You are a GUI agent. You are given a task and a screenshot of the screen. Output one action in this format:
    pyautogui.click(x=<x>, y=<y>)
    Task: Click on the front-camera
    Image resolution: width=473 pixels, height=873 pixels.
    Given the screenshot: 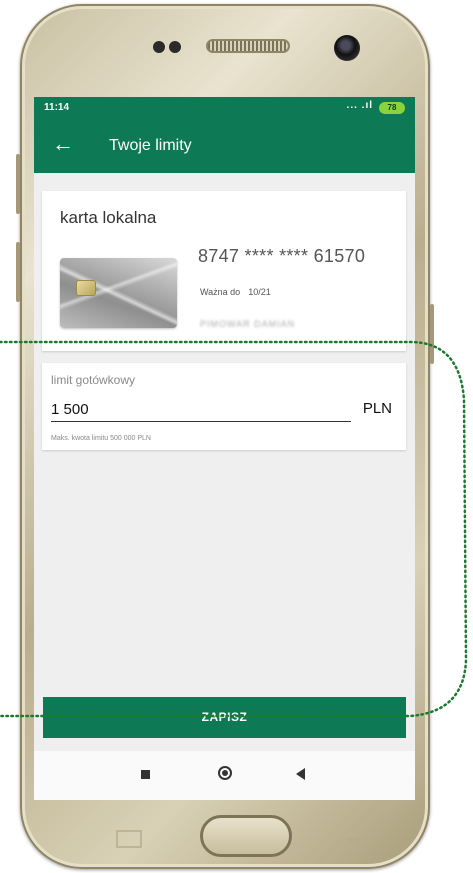 What is the action you would take?
    pyautogui.click(x=347, y=48)
    